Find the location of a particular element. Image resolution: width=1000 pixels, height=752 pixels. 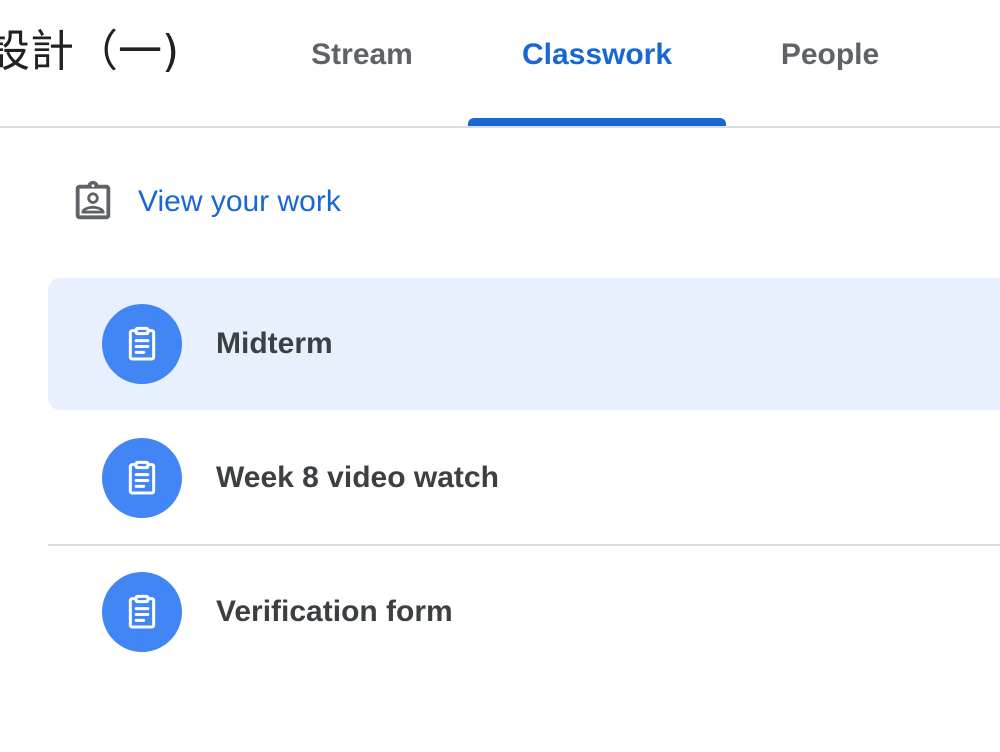

assignment-ind-icon is located at coordinates (93, 202).